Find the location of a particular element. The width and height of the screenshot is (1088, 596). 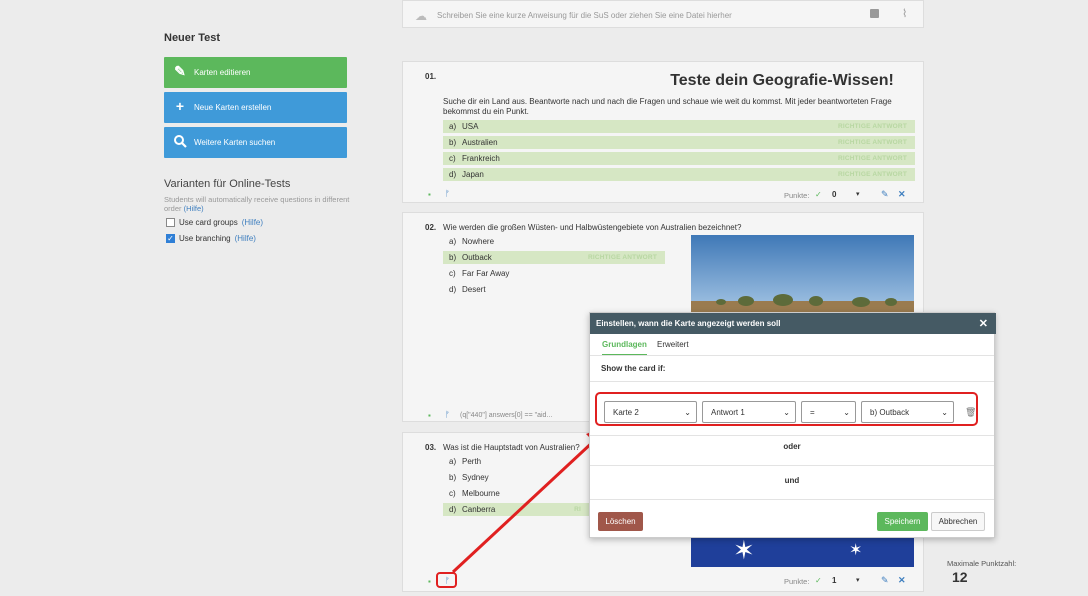

use-card-groups-option: Use card groups (Hilfe) is located at coordinates (214, 222).